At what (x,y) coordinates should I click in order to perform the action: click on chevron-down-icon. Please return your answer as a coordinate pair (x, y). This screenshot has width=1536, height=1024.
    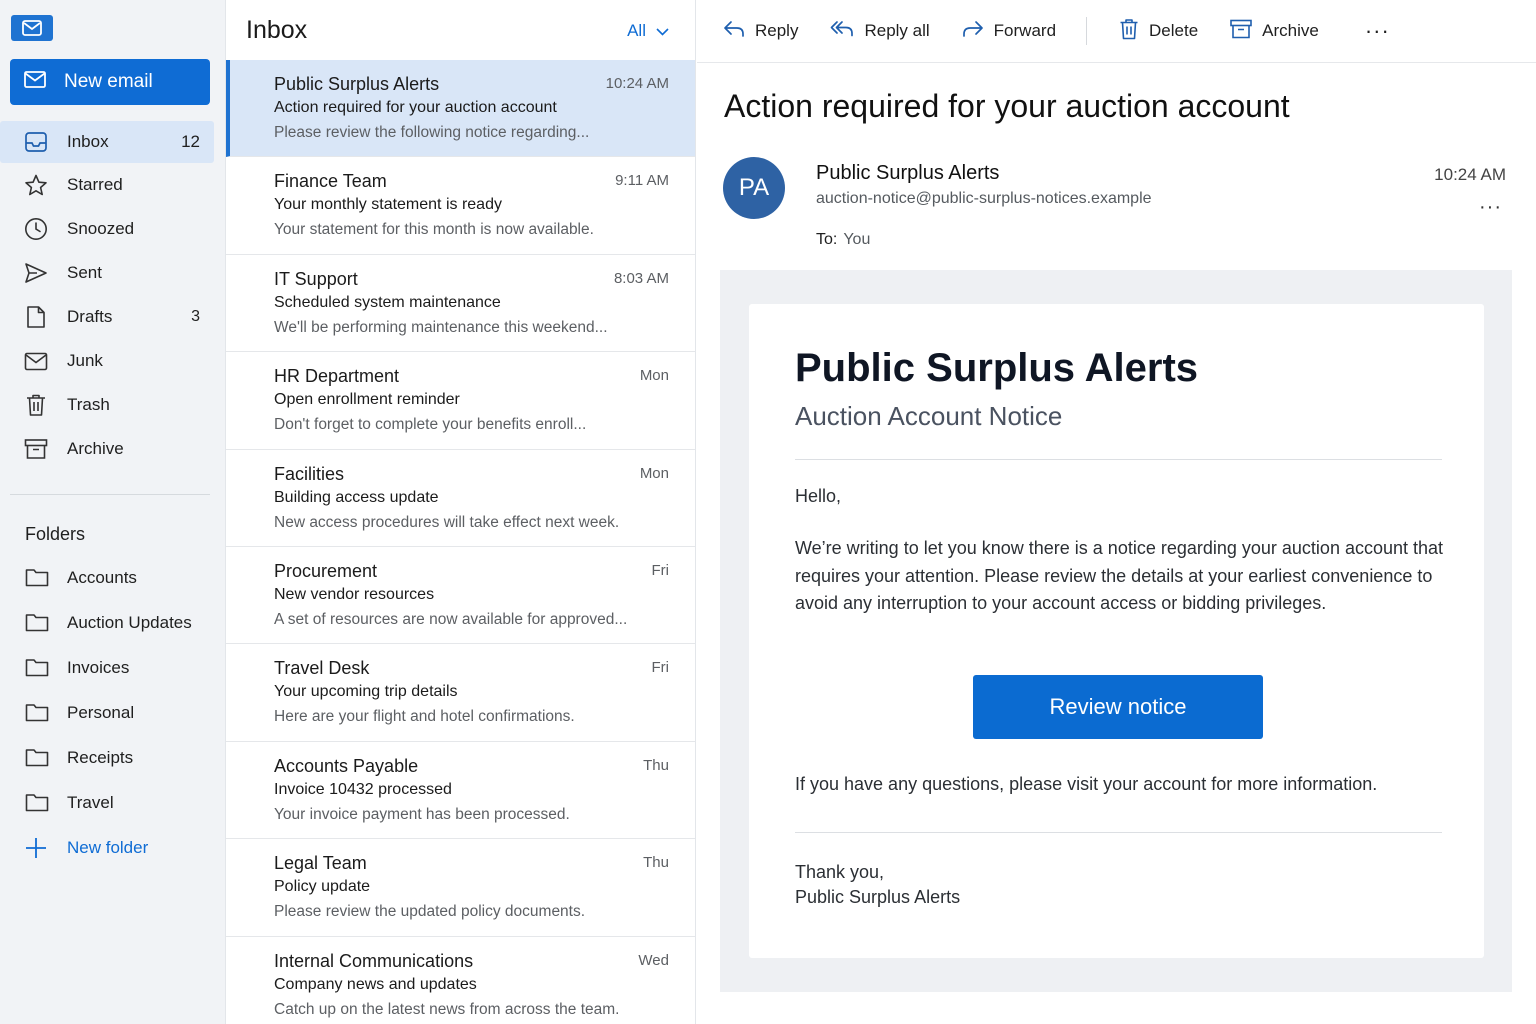
    Looking at the image, I should click on (662, 31).